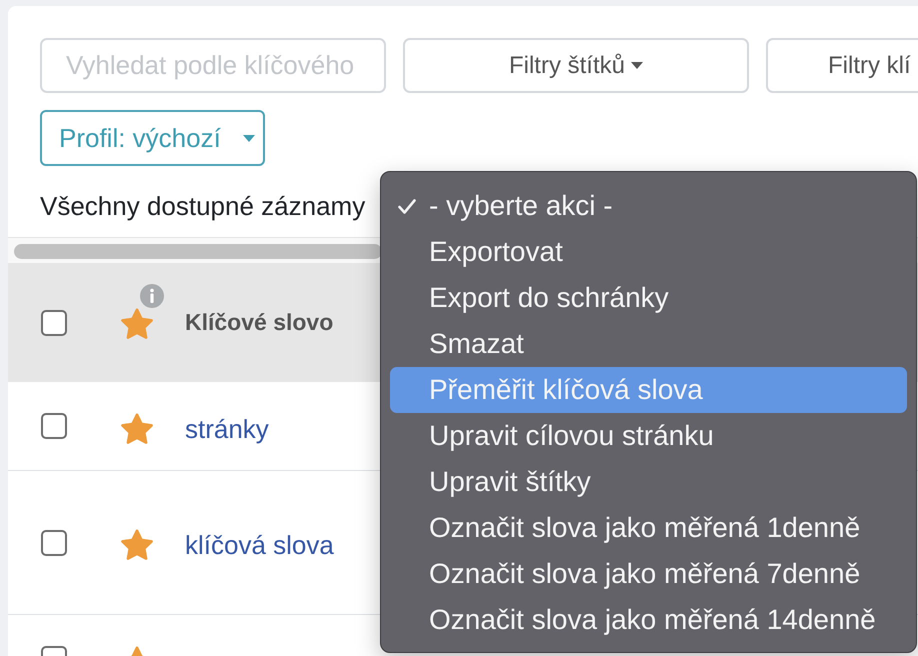 The height and width of the screenshot is (656, 918). Describe the element at coordinates (227, 429) in the screenshot. I see `keyword-link: stránky` at that location.